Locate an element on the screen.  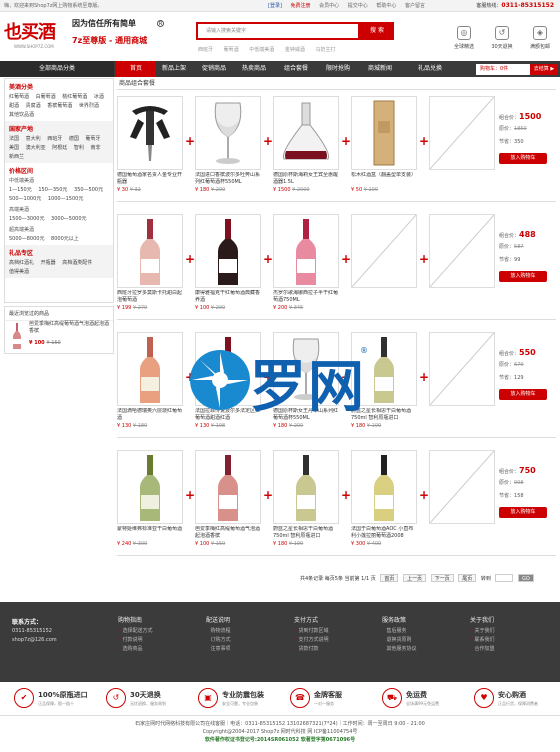
feedback-link: 客户留言 is located at coordinates (415, 6).